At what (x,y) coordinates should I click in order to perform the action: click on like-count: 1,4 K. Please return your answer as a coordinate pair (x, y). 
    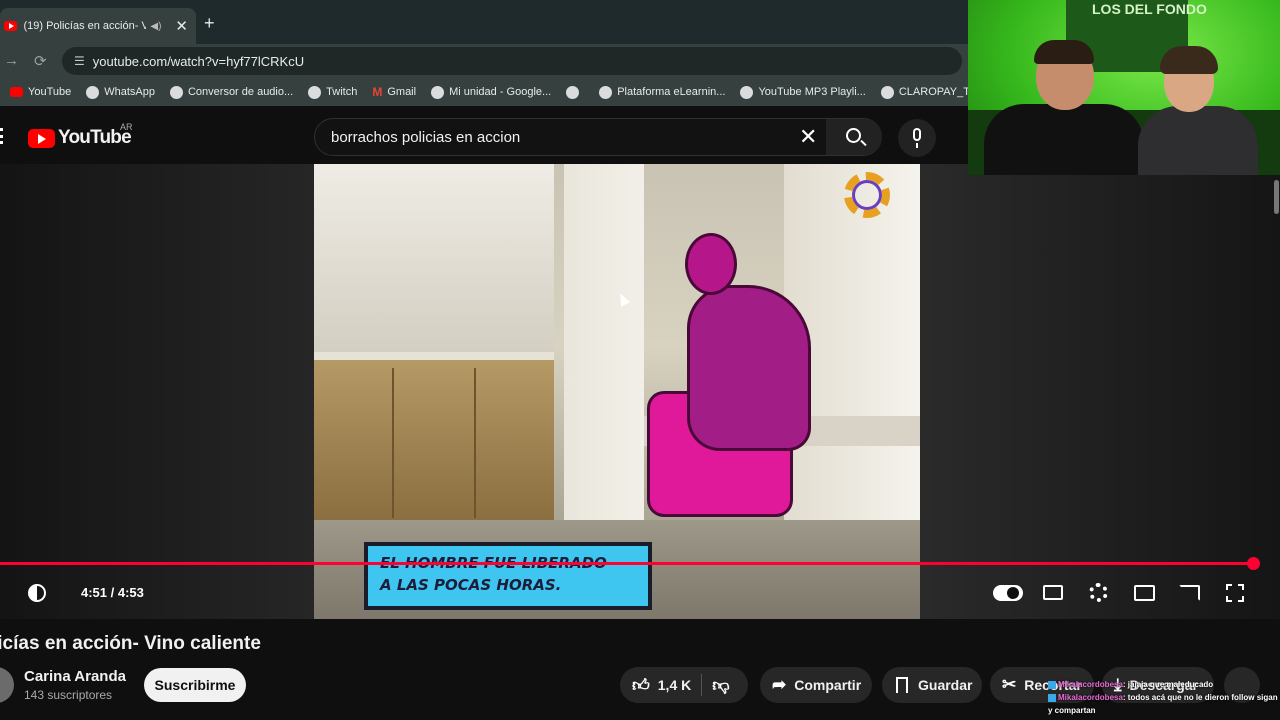
    Looking at the image, I should click on (674, 685).